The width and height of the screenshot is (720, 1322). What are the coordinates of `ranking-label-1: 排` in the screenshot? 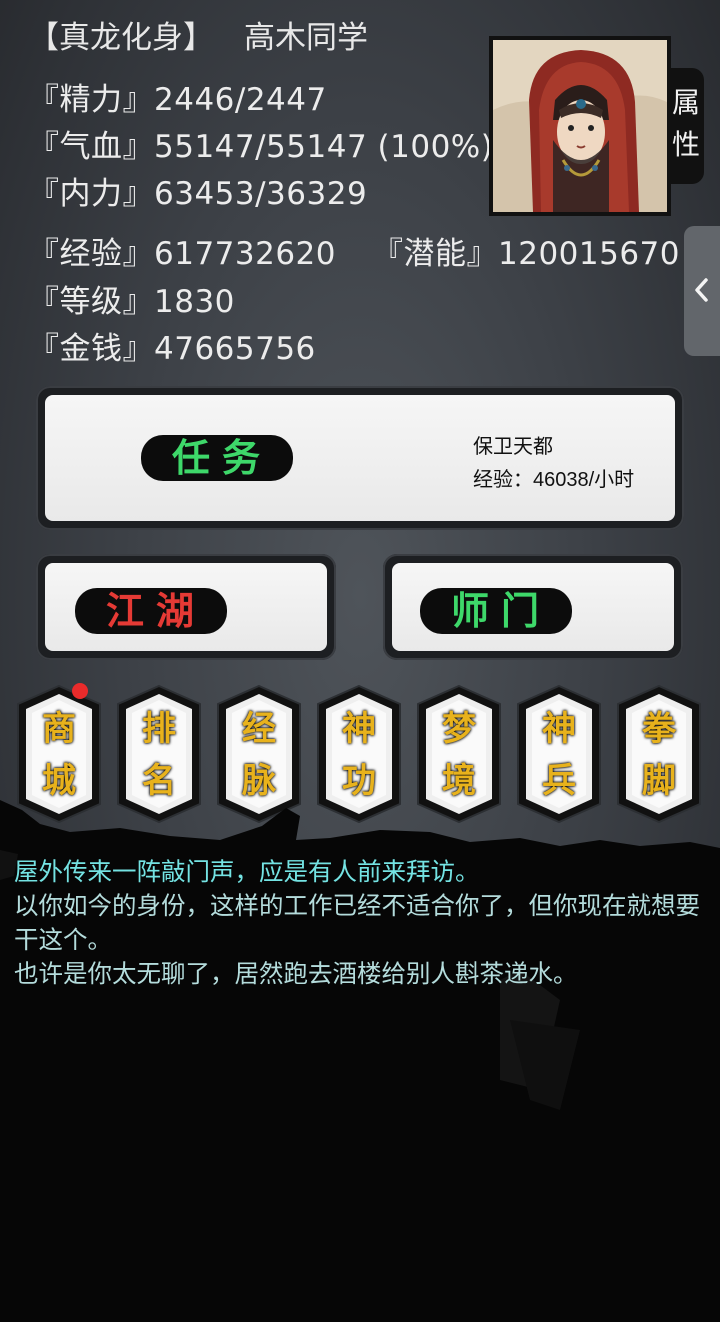 It's located at (159, 729).